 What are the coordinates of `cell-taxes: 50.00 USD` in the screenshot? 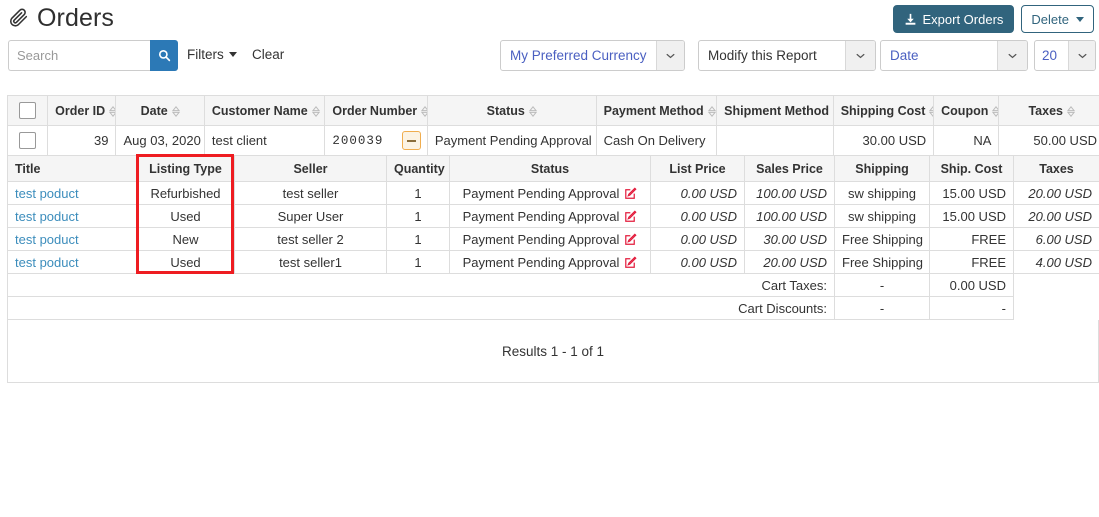 It's located at (1048, 140).